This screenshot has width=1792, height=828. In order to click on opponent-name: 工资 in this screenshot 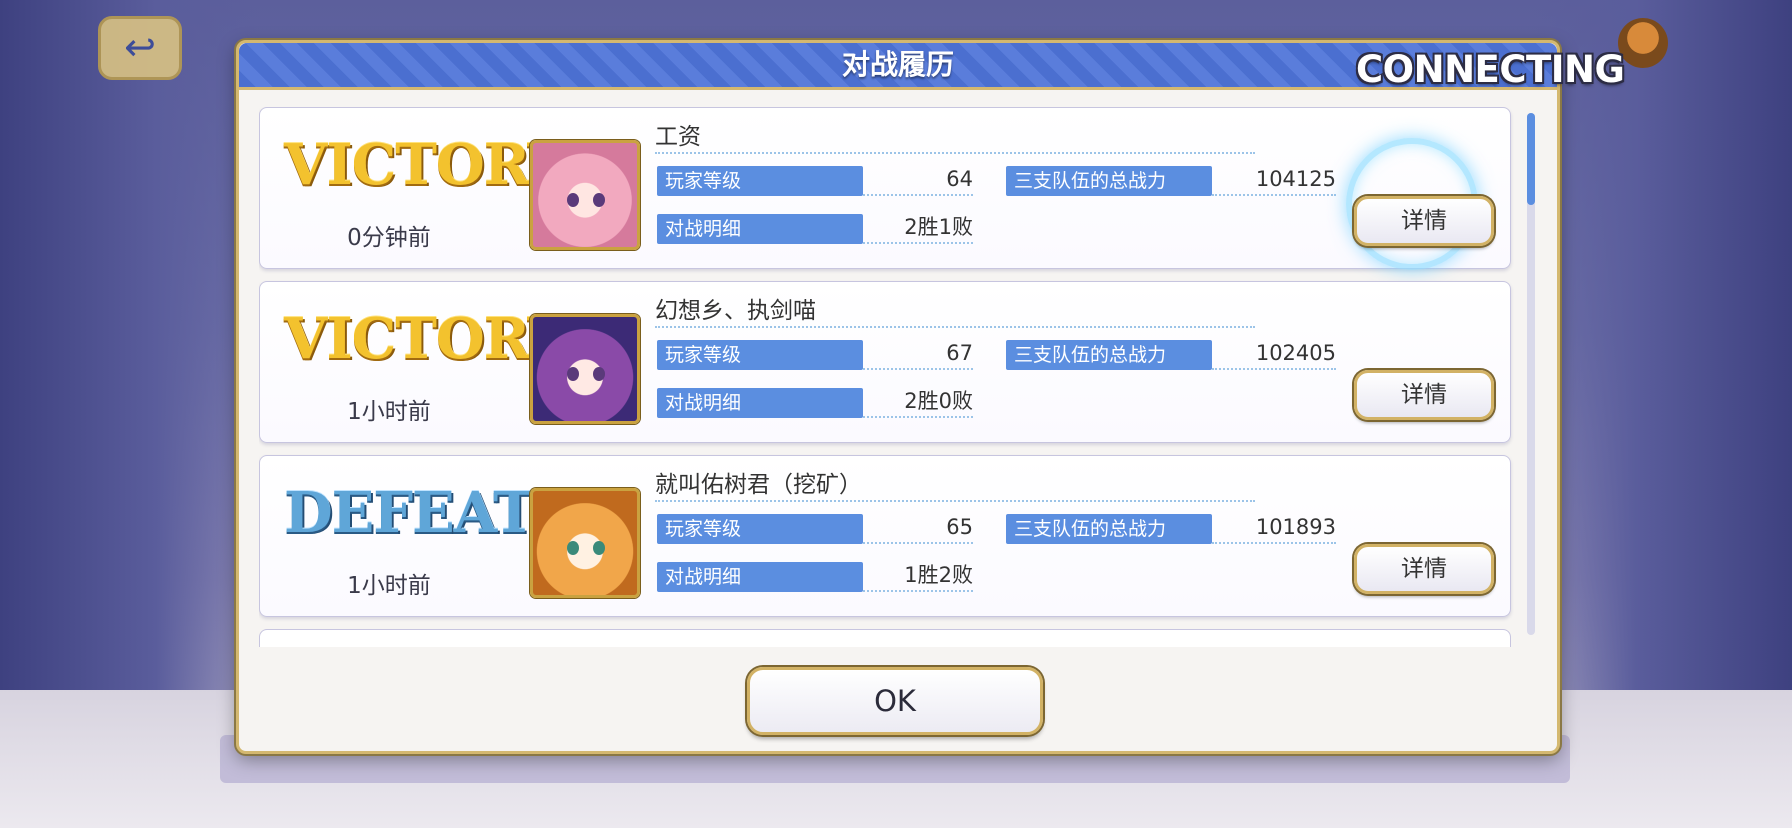, I will do `click(955, 138)`.